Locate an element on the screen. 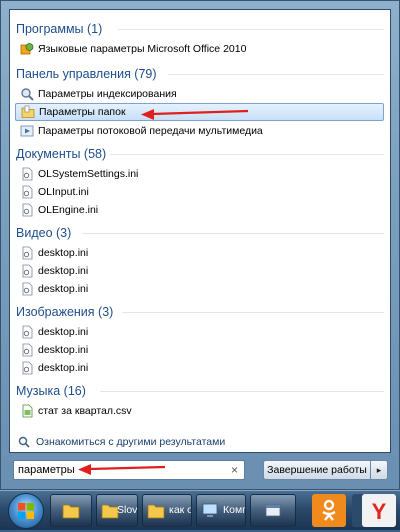  result-item-document: OLEngine.ini is located at coordinates (199, 210).